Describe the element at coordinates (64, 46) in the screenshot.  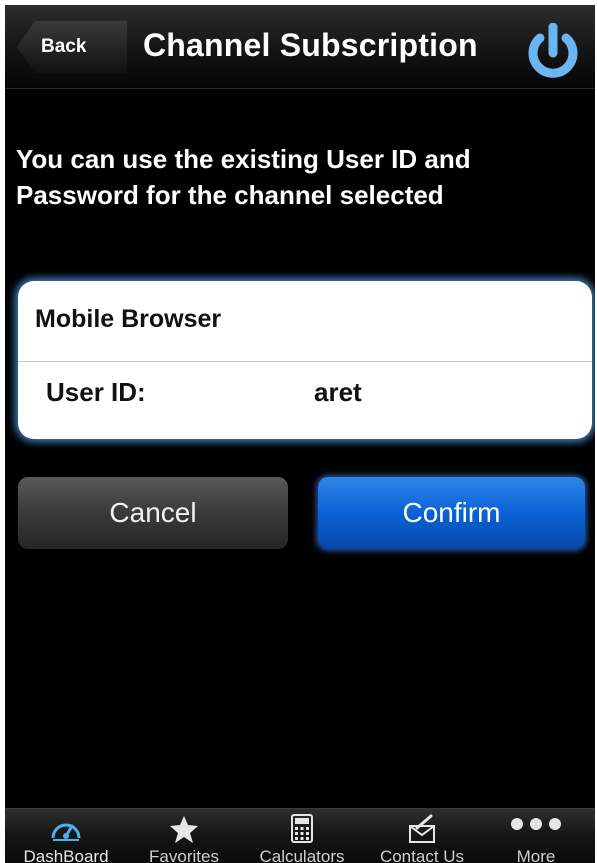
I see `back-button-label: Back` at that location.